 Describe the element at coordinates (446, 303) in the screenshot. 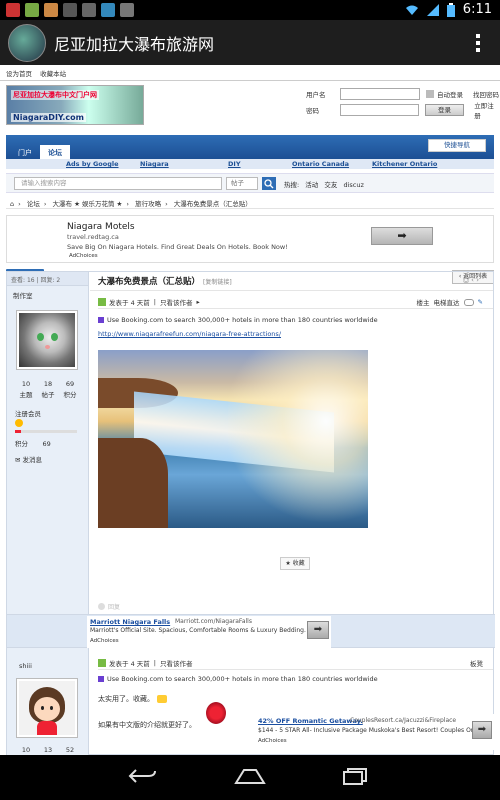

I see `jump-floor-label: 电梯直达` at that location.